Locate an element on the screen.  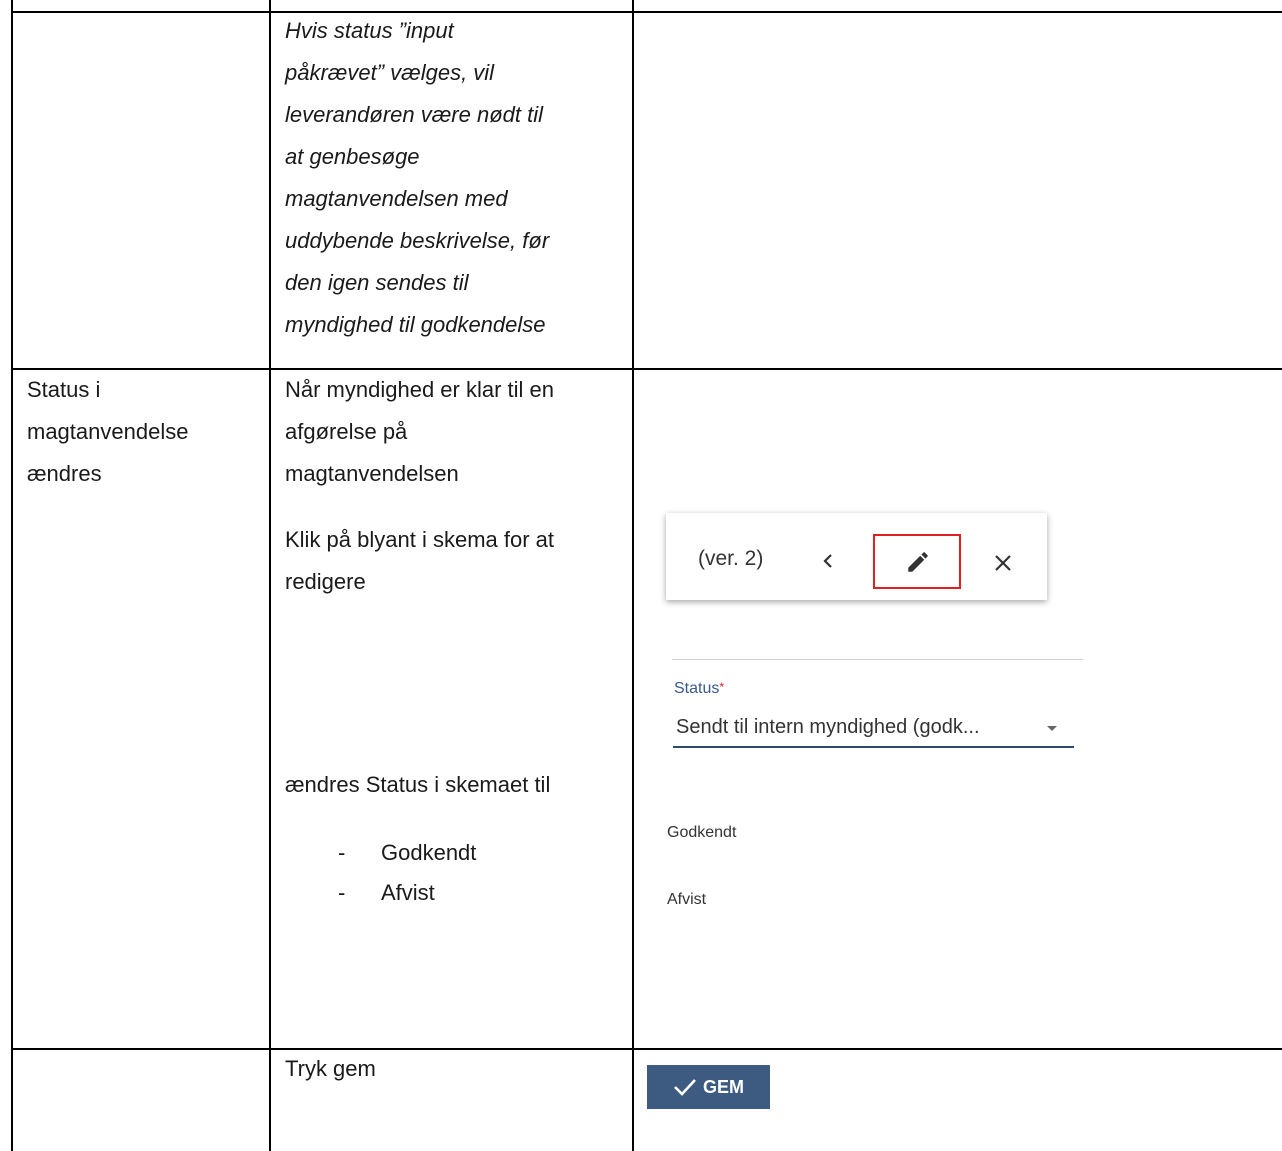
form-divider is located at coordinates (877, 659).